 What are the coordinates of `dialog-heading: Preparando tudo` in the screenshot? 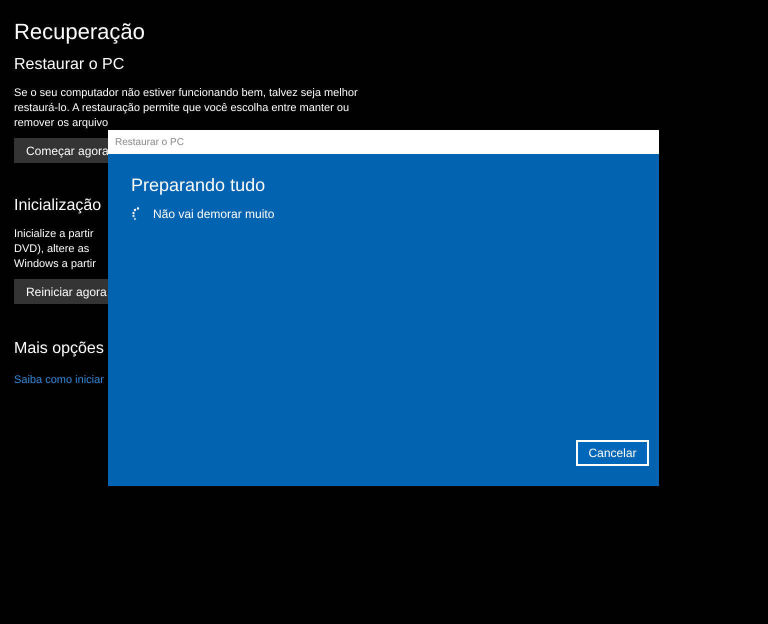 It's located at (198, 185).